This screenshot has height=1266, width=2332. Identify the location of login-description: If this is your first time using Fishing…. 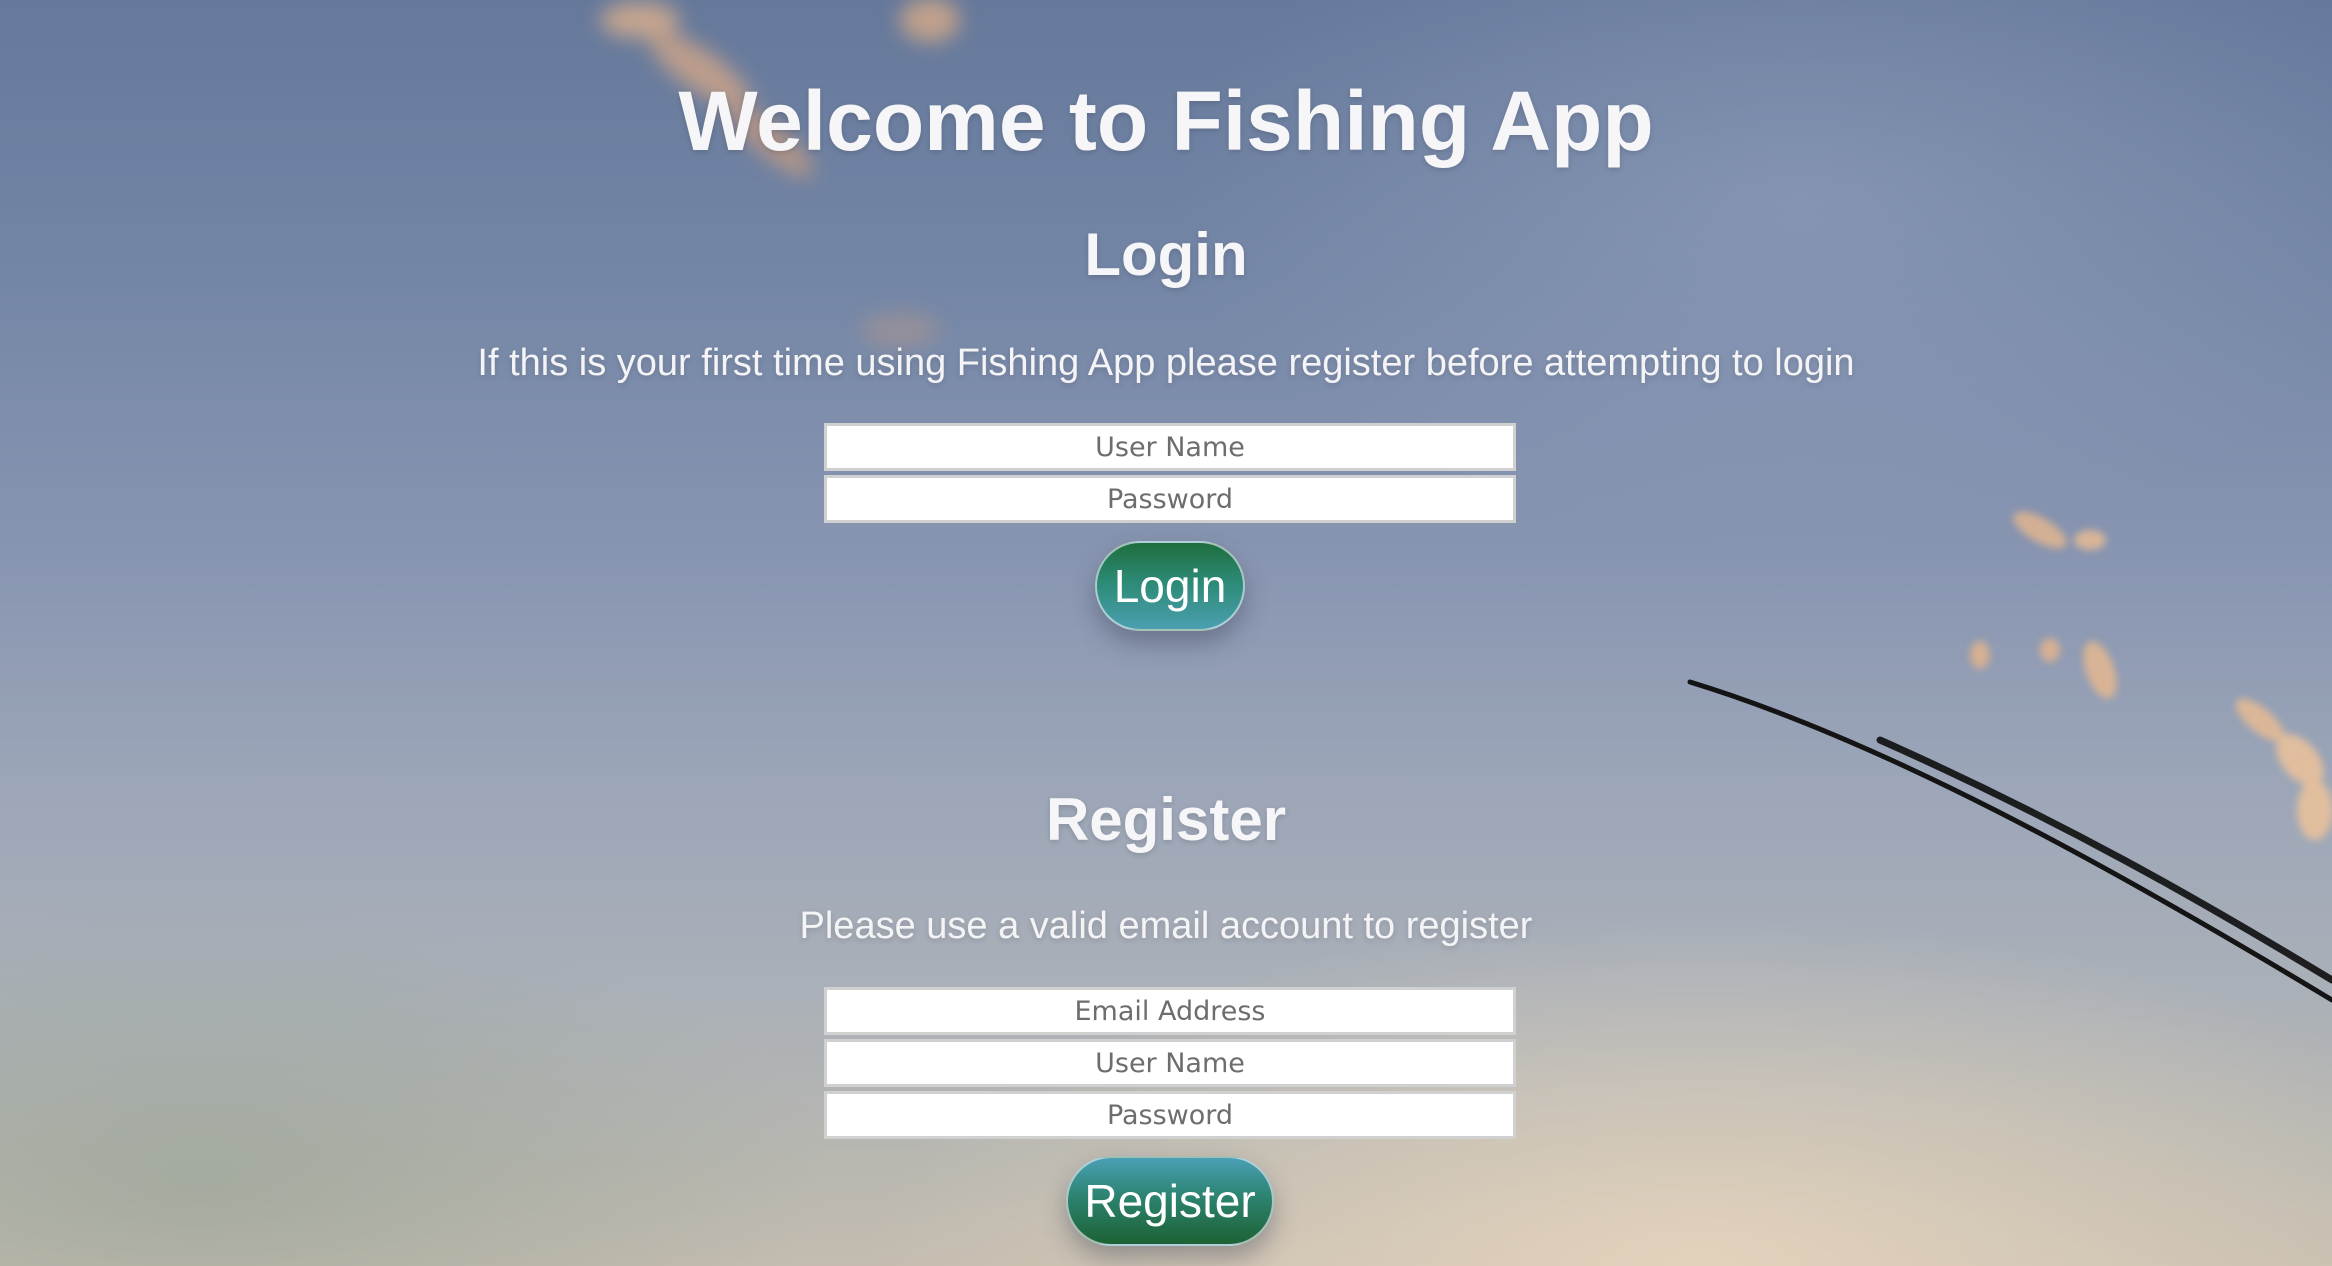
(1166, 363).